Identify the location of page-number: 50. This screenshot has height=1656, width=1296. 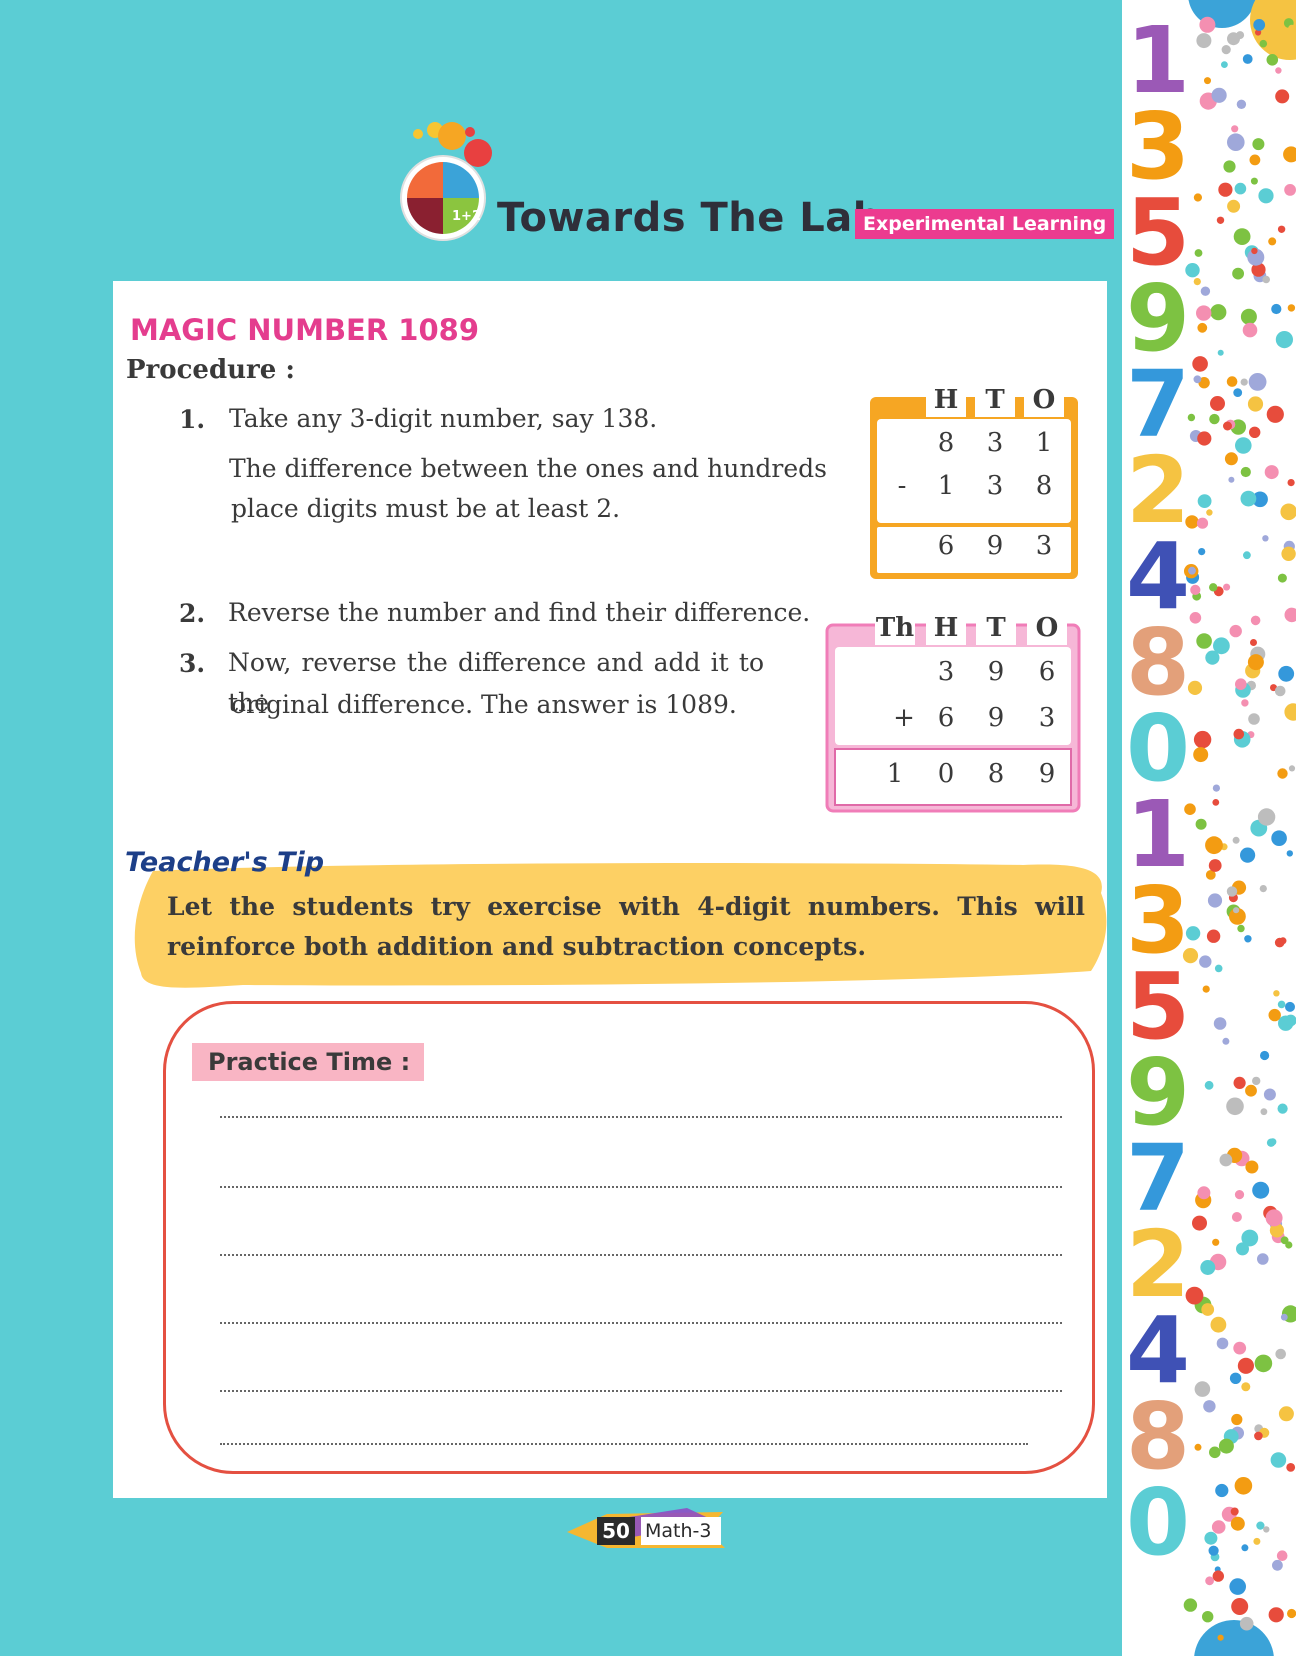
(616, 1531).